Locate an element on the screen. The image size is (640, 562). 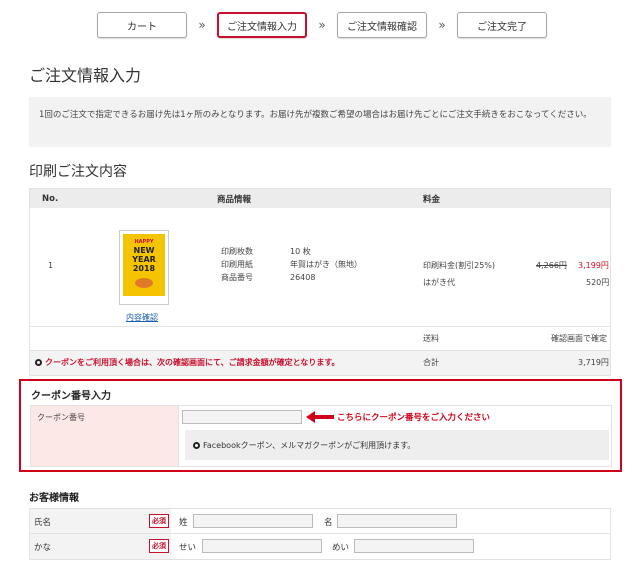
card-image: HAPPY NEW YEAR 2018 is located at coordinates (144, 265).